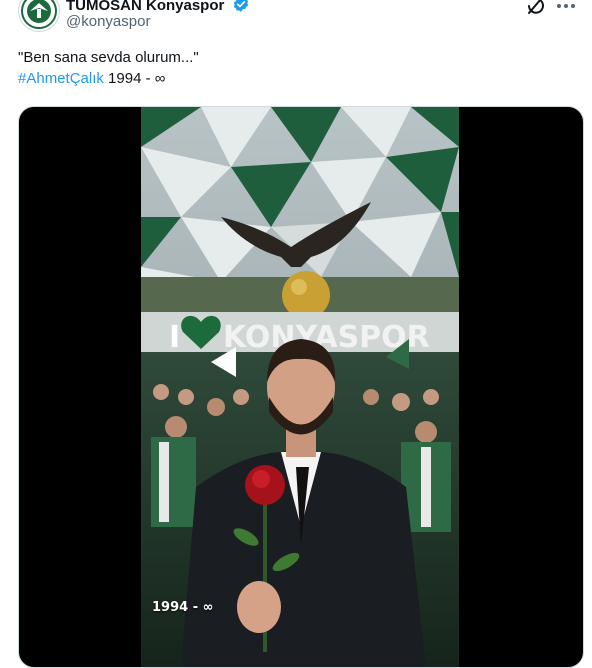 The height and width of the screenshot is (668, 592). I want to click on avatar, so click(39, 16).